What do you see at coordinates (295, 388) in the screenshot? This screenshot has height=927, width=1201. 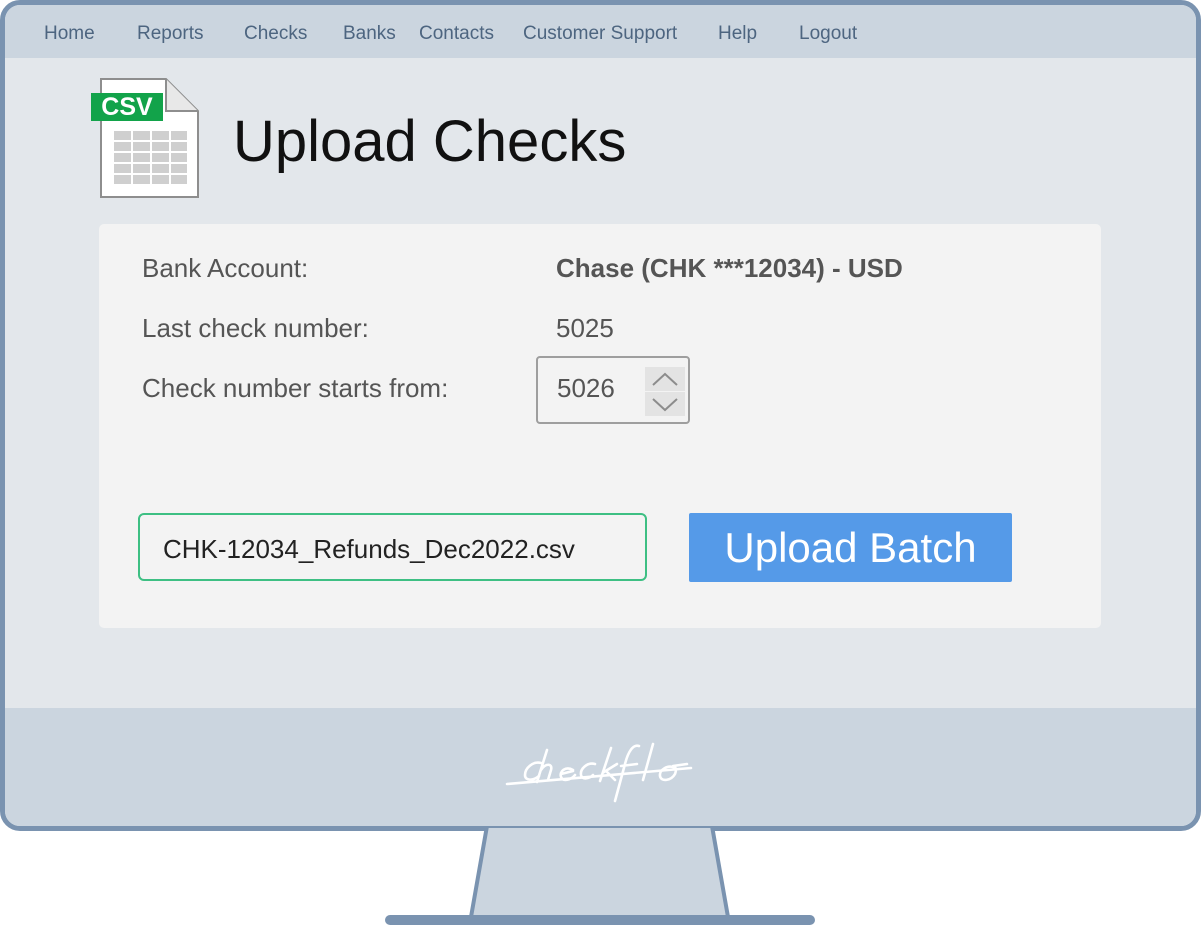 I see `start-from-label: Check number starts from:` at bounding box center [295, 388].